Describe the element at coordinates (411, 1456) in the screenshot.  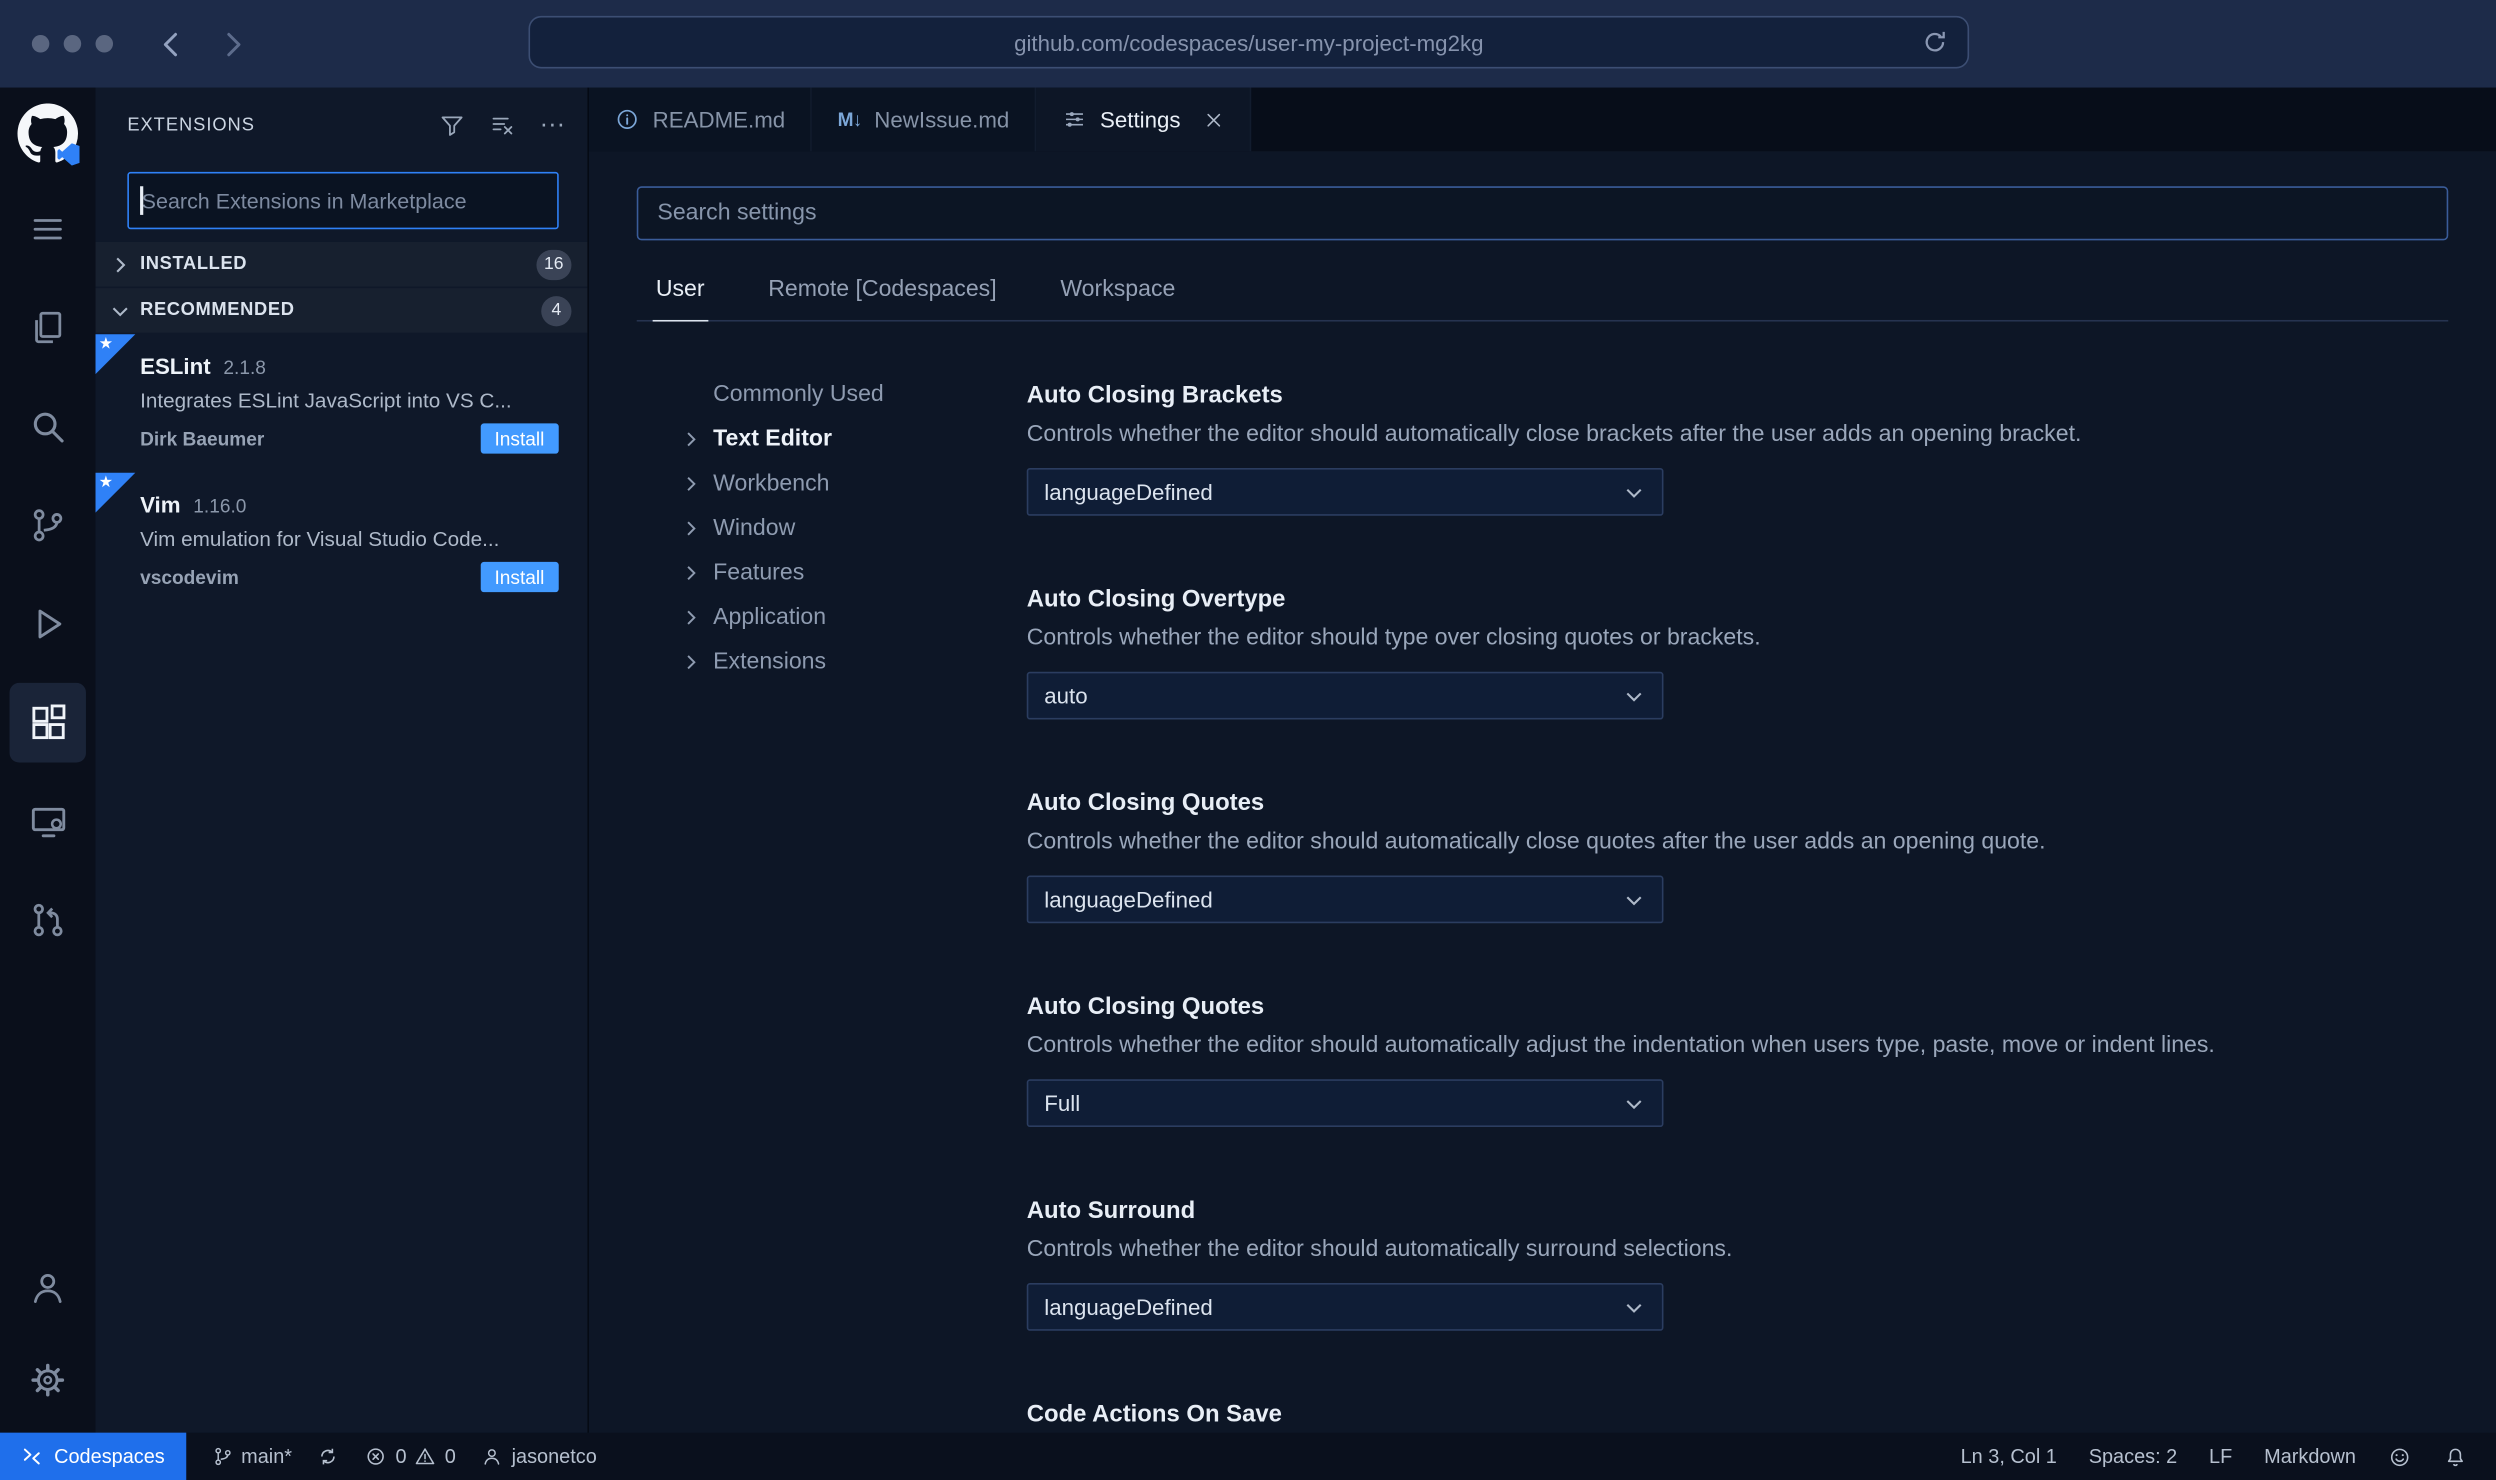
I see `problems-indicator: 0 0` at that location.